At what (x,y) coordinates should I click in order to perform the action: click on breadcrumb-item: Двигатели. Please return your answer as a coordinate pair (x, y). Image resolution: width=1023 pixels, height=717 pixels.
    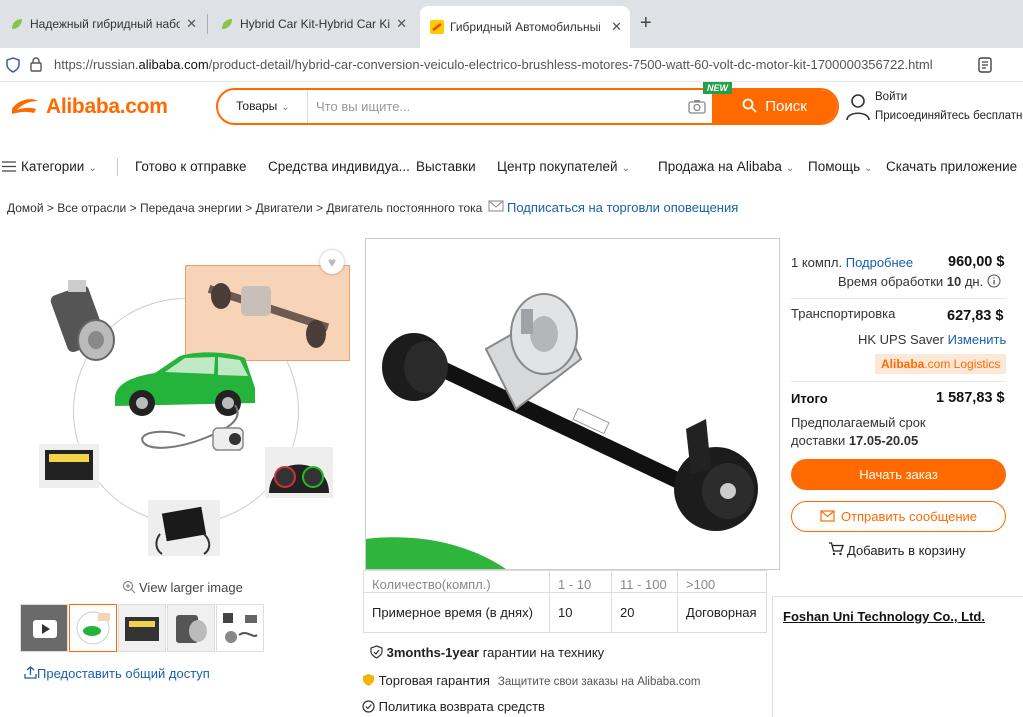
    Looking at the image, I should click on (284, 208).